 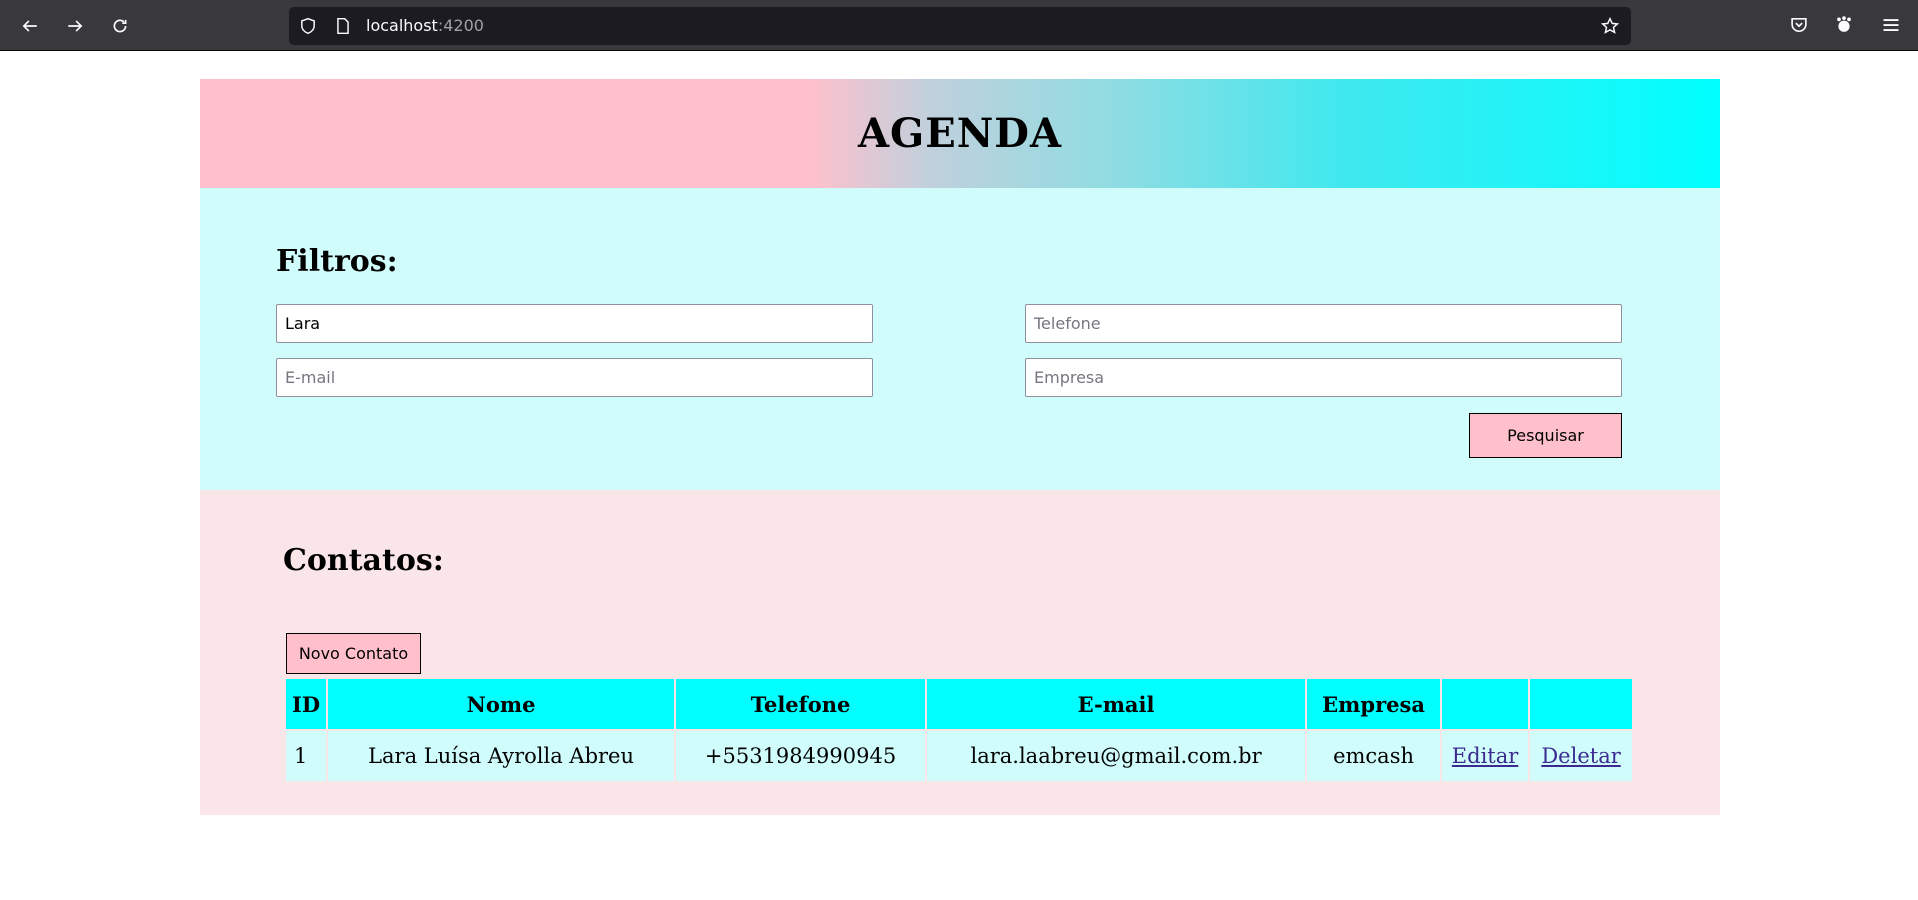 I want to click on shield-icon, so click(x=308, y=26).